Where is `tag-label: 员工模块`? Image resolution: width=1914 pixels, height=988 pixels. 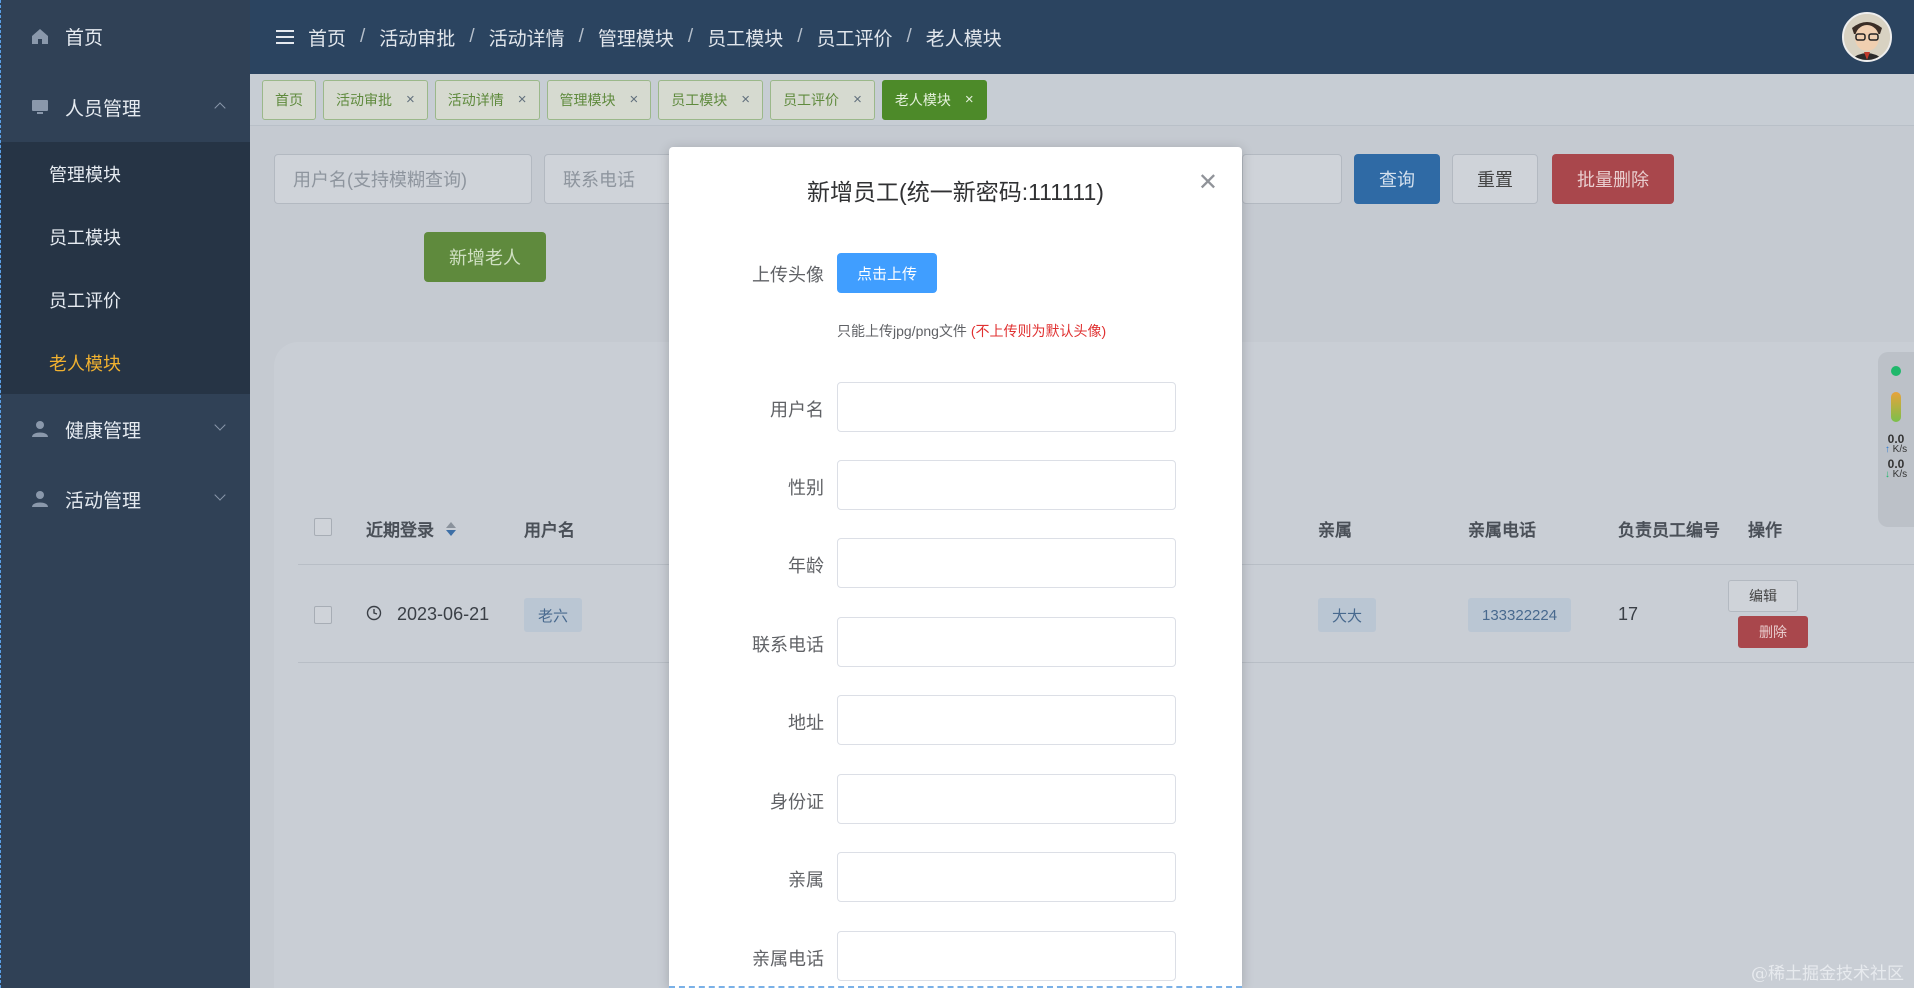 tag-label: 员工模块 is located at coordinates (699, 99).